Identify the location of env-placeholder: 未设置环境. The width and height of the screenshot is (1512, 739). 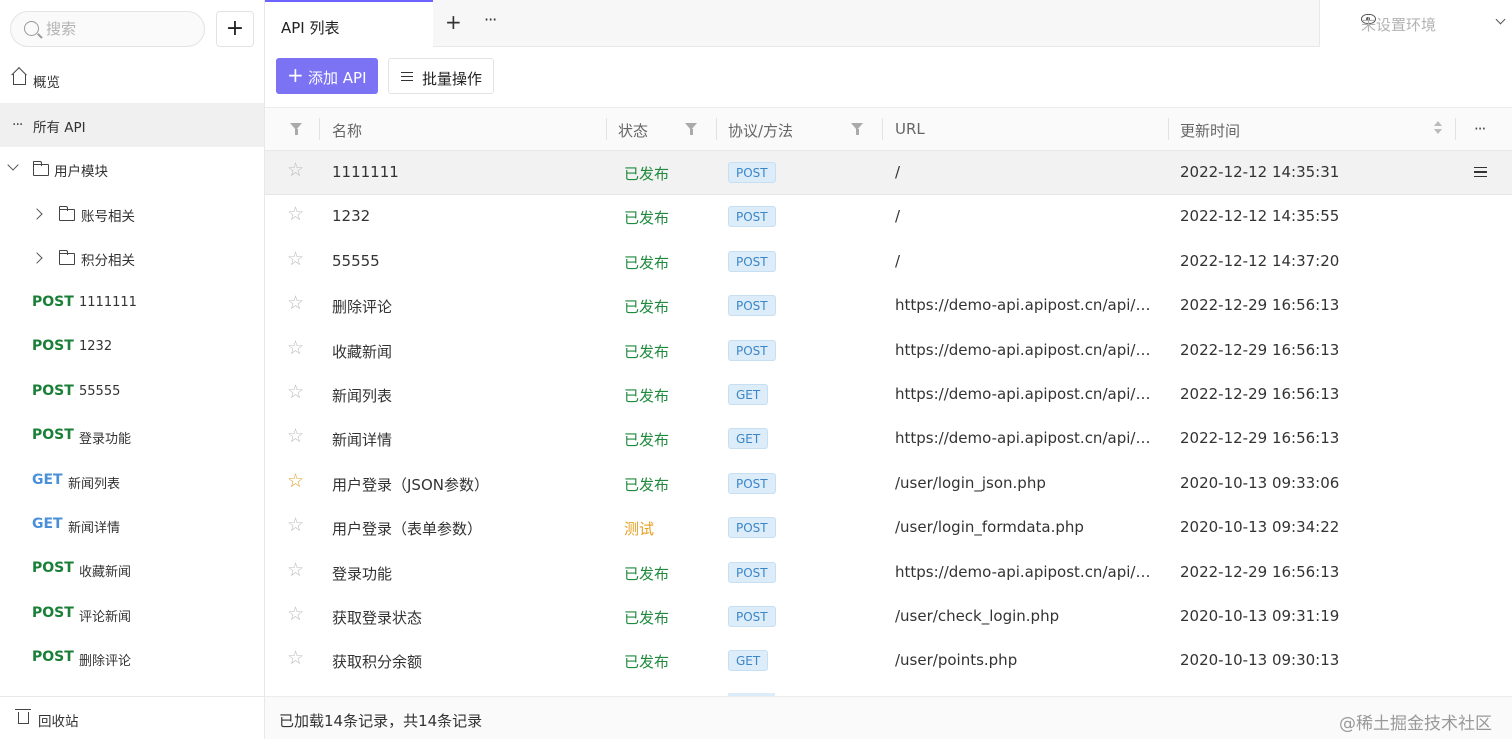
(1399, 25).